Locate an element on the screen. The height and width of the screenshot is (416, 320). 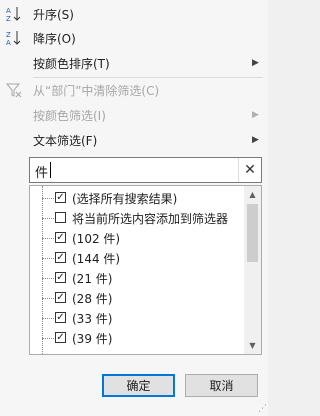
list-item: ✓ (39 件) is located at coordinates (130, 338).